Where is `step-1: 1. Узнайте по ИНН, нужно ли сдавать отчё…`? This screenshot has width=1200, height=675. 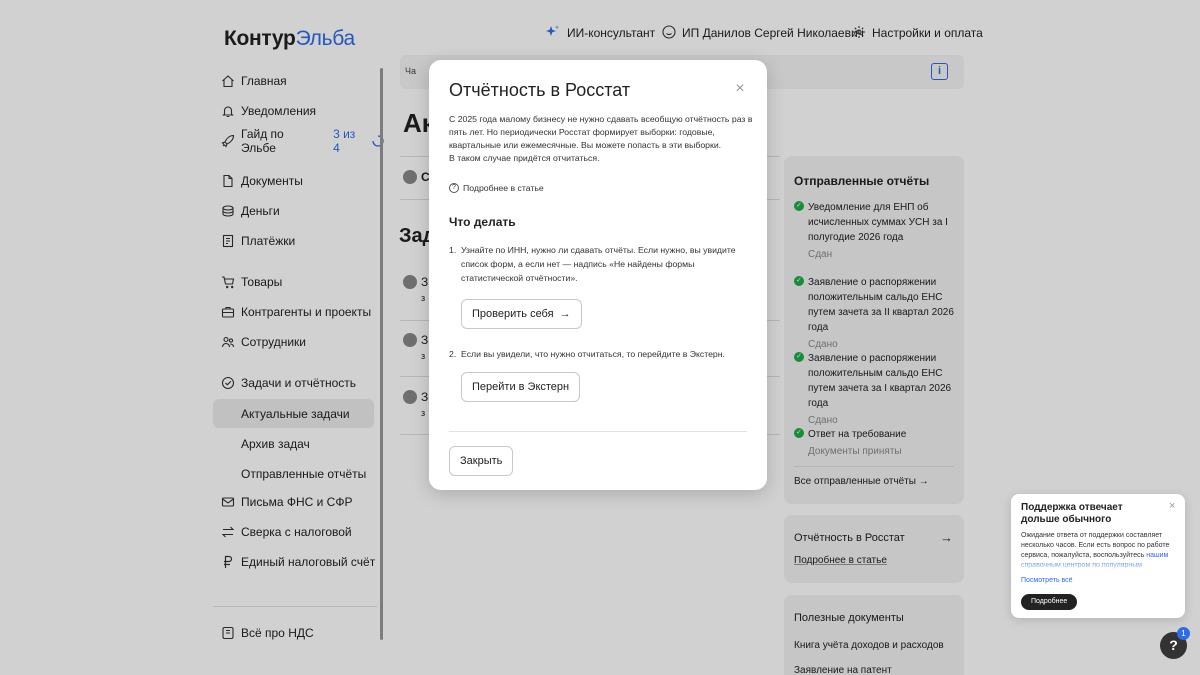 step-1: 1. Узнайте по ИНН, нужно ли сдавать отчё… is located at coordinates (599, 264).